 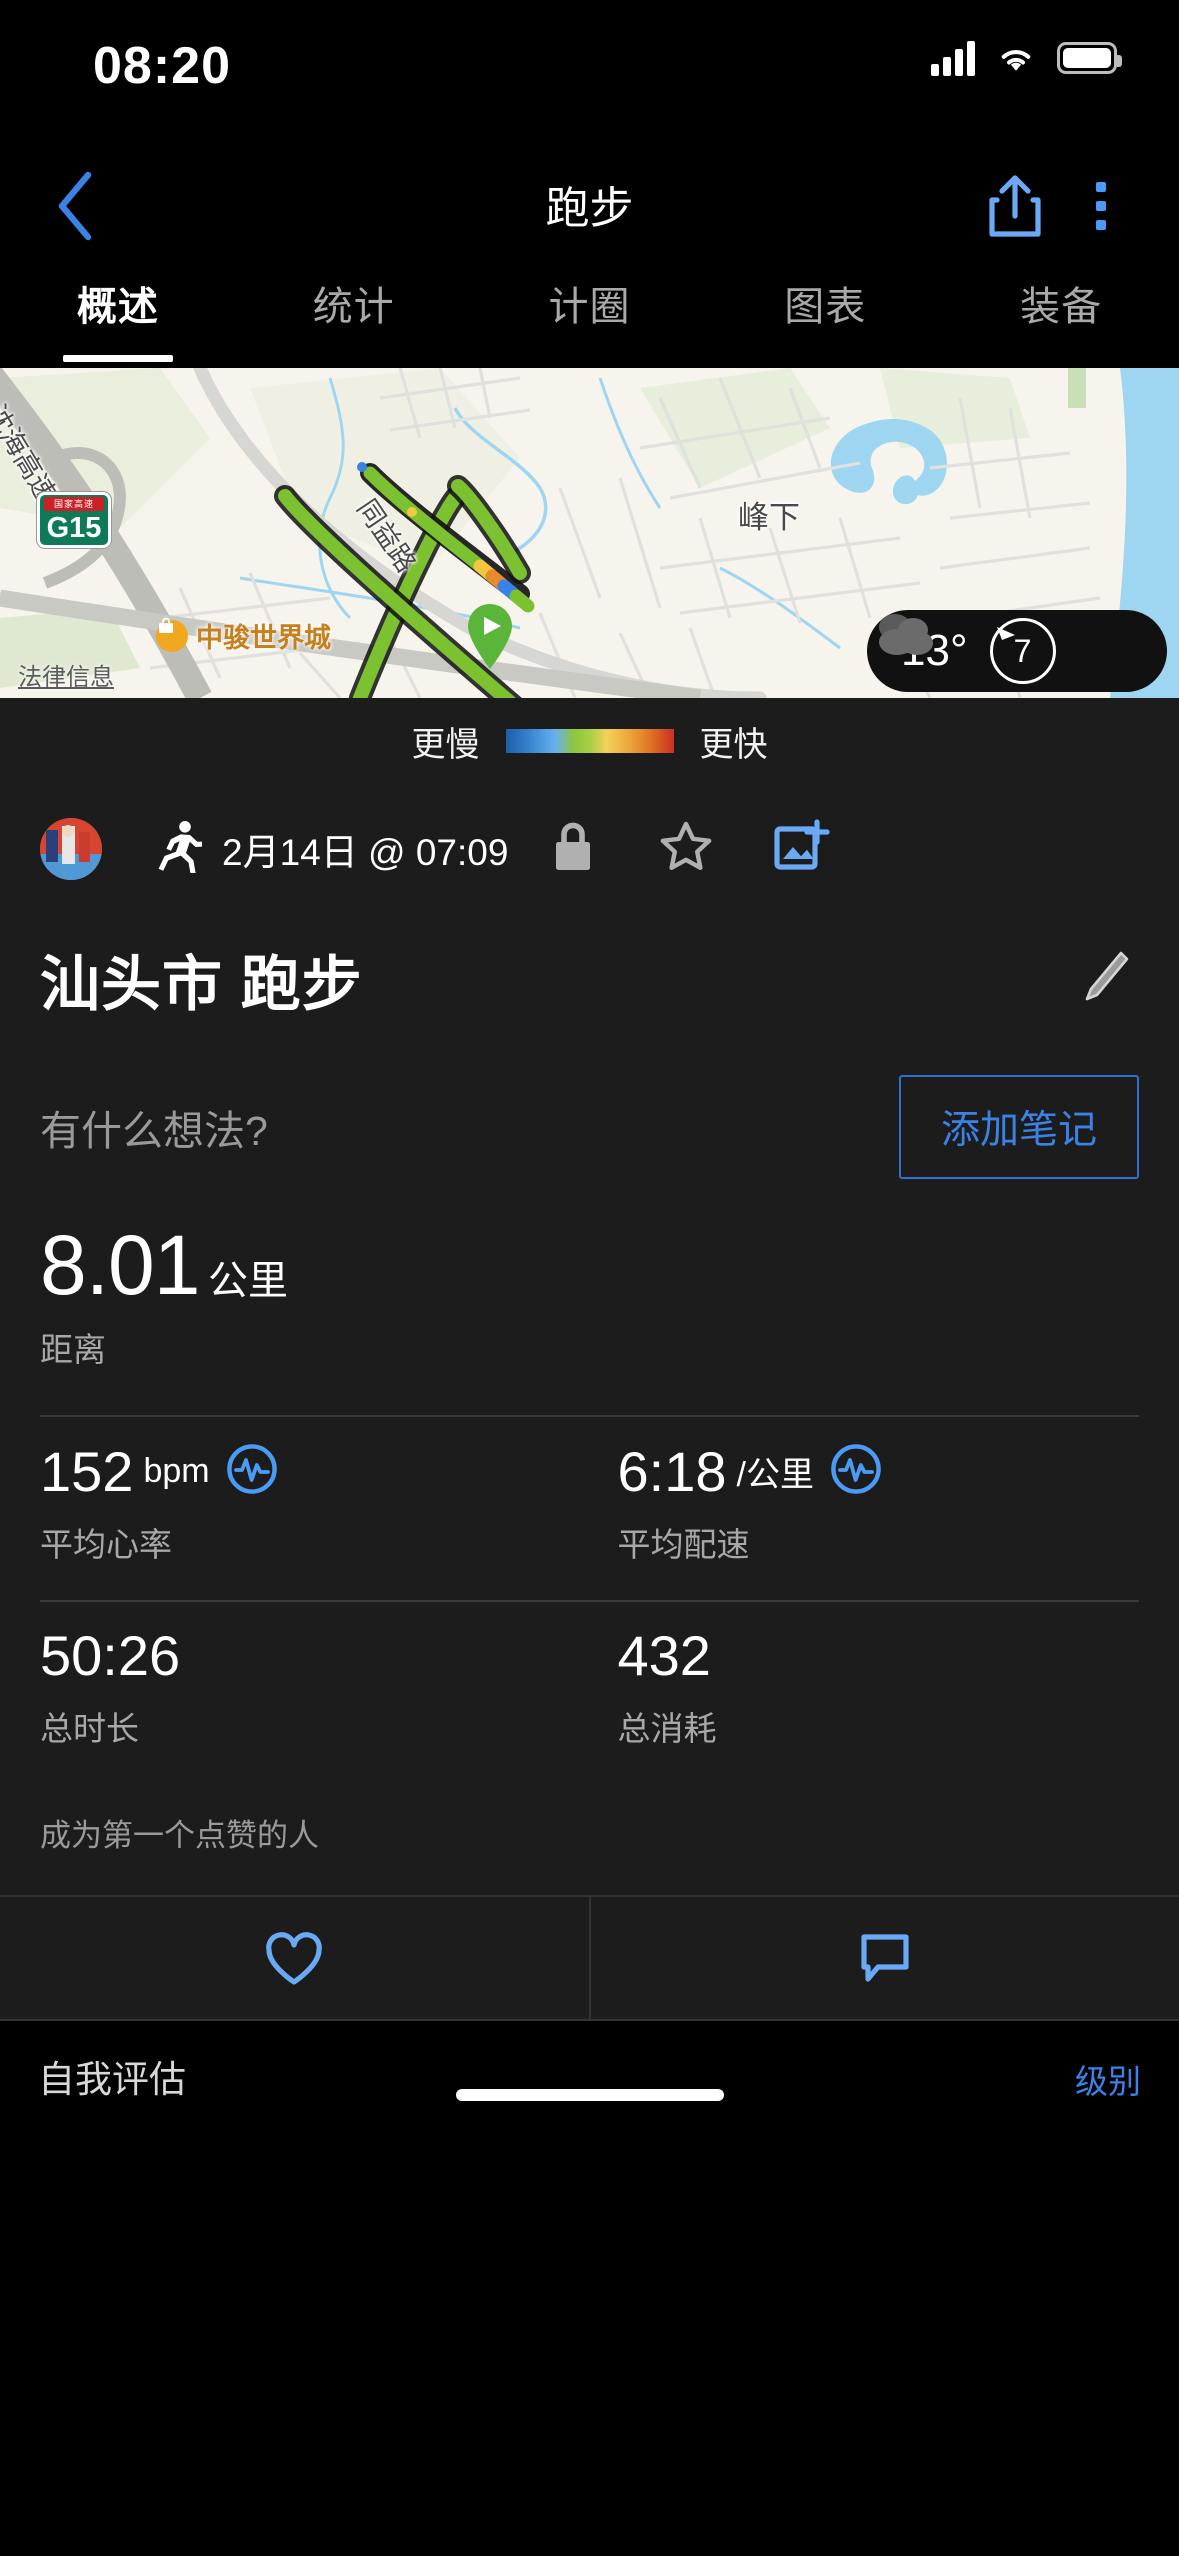 What do you see at coordinates (1105, 979) in the screenshot?
I see `pencil-icon` at bounding box center [1105, 979].